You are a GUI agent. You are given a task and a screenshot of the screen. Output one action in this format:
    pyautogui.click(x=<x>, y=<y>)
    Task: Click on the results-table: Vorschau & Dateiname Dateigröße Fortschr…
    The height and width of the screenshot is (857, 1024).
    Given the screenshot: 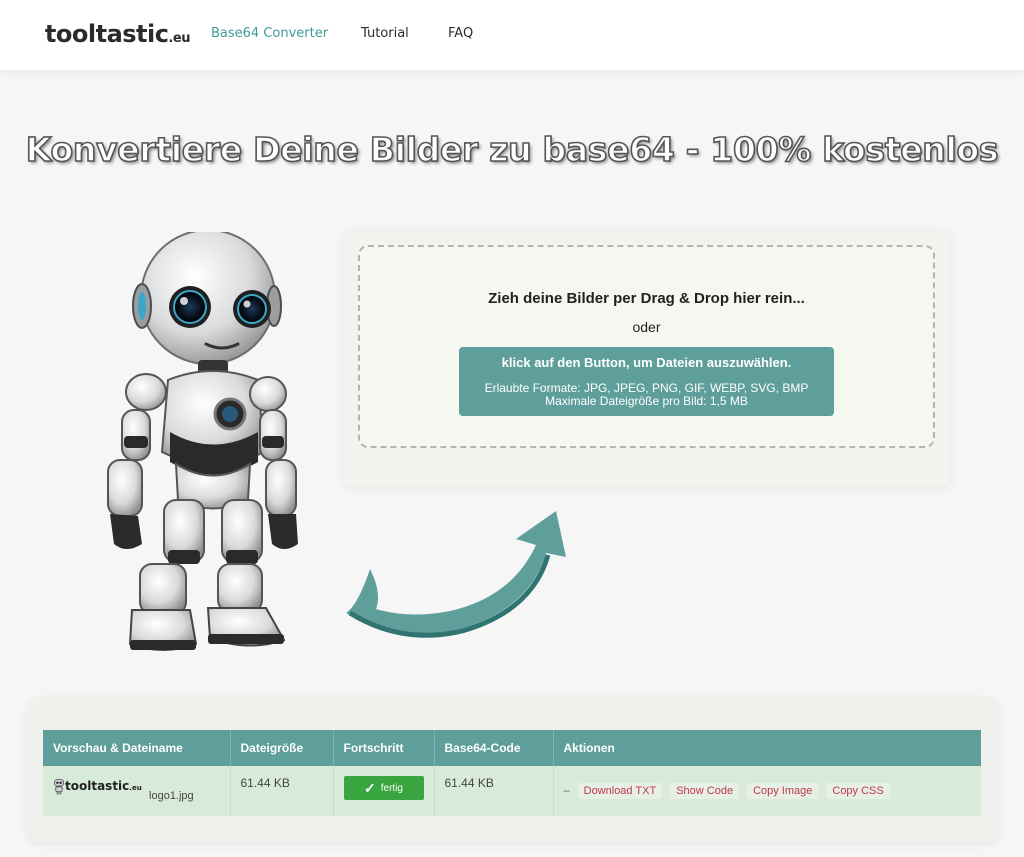 What is the action you would take?
    pyautogui.click(x=512, y=773)
    